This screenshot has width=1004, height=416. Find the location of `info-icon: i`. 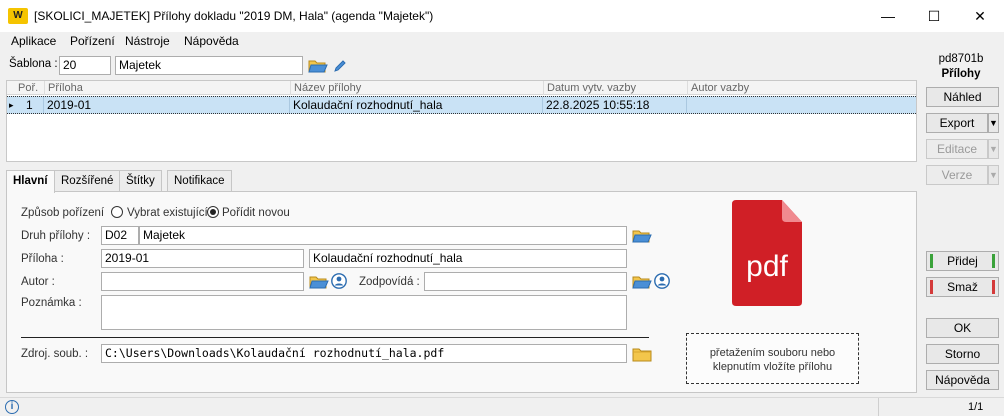

info-icon: i is located at coordinates (12, 407).